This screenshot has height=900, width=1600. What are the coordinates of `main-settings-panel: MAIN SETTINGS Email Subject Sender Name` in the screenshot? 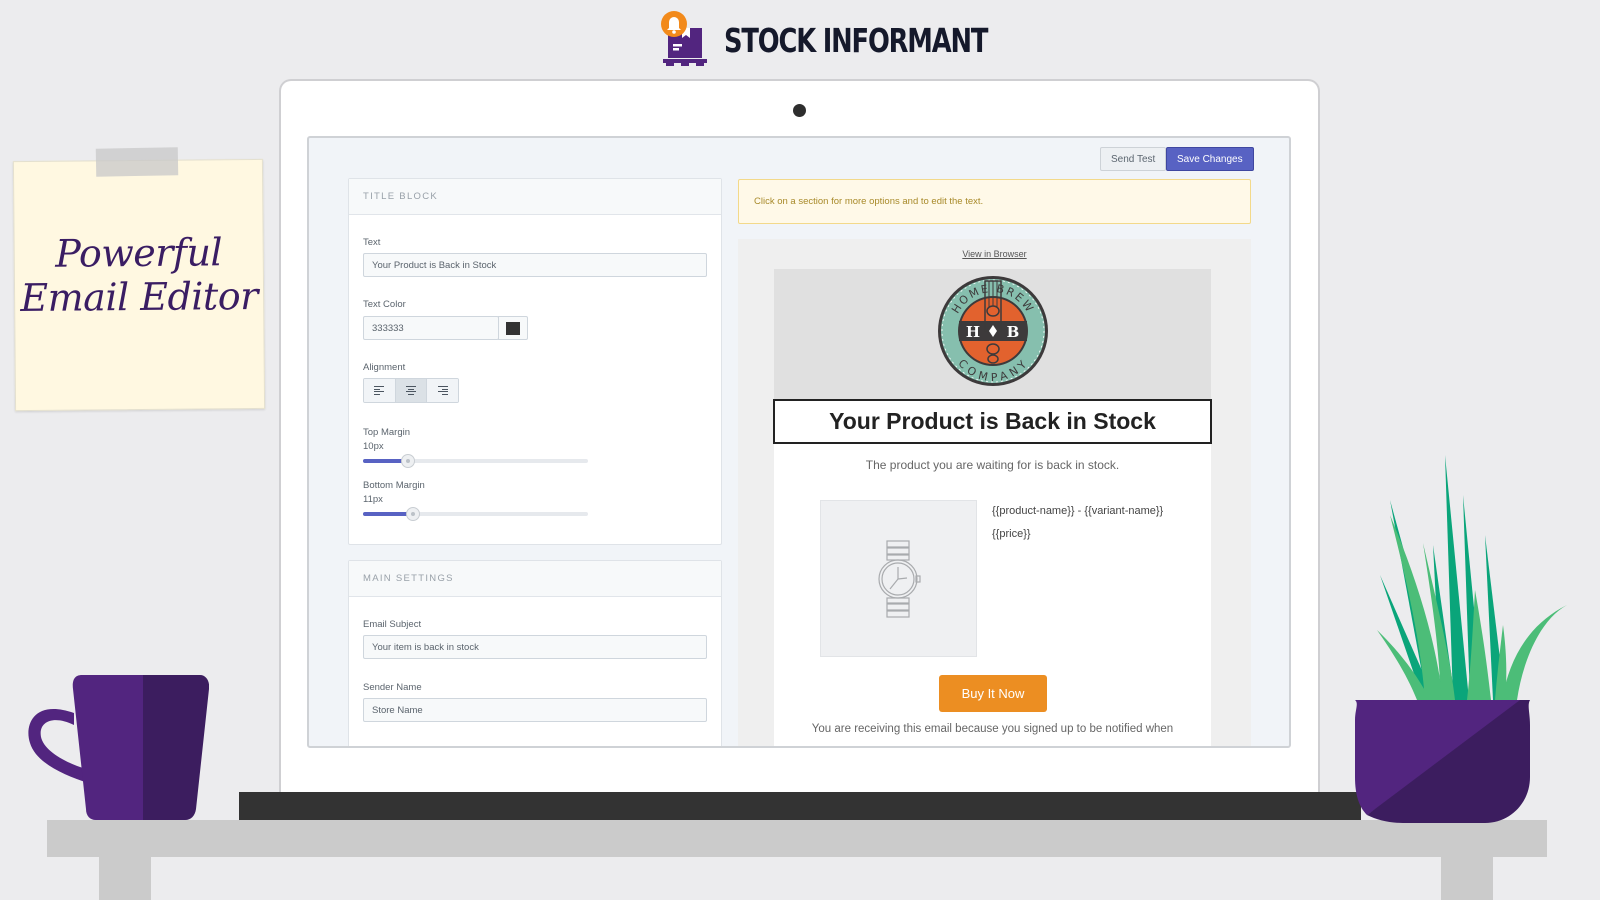 It's located at (535, 653).